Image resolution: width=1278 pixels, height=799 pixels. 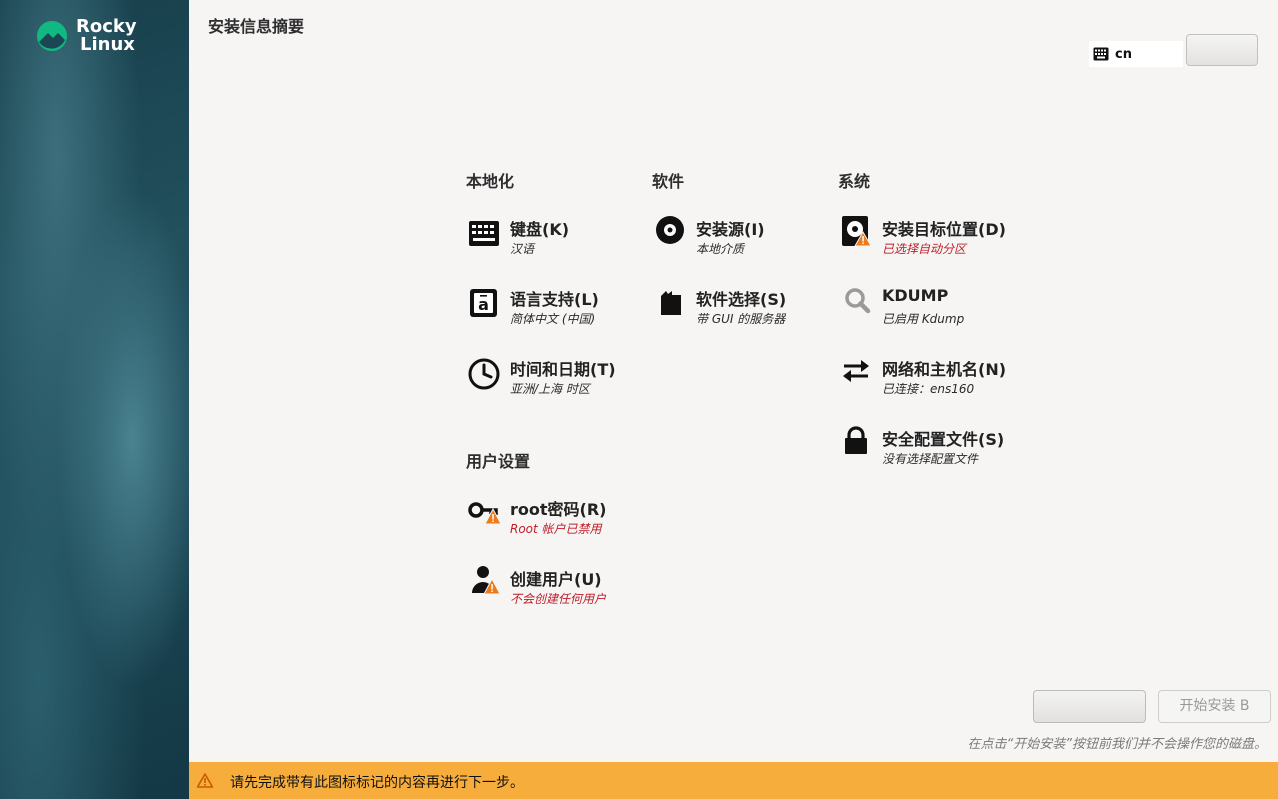 I want to click on spoke-time-label: 时间和日期(T), so click(x=563, y=369).